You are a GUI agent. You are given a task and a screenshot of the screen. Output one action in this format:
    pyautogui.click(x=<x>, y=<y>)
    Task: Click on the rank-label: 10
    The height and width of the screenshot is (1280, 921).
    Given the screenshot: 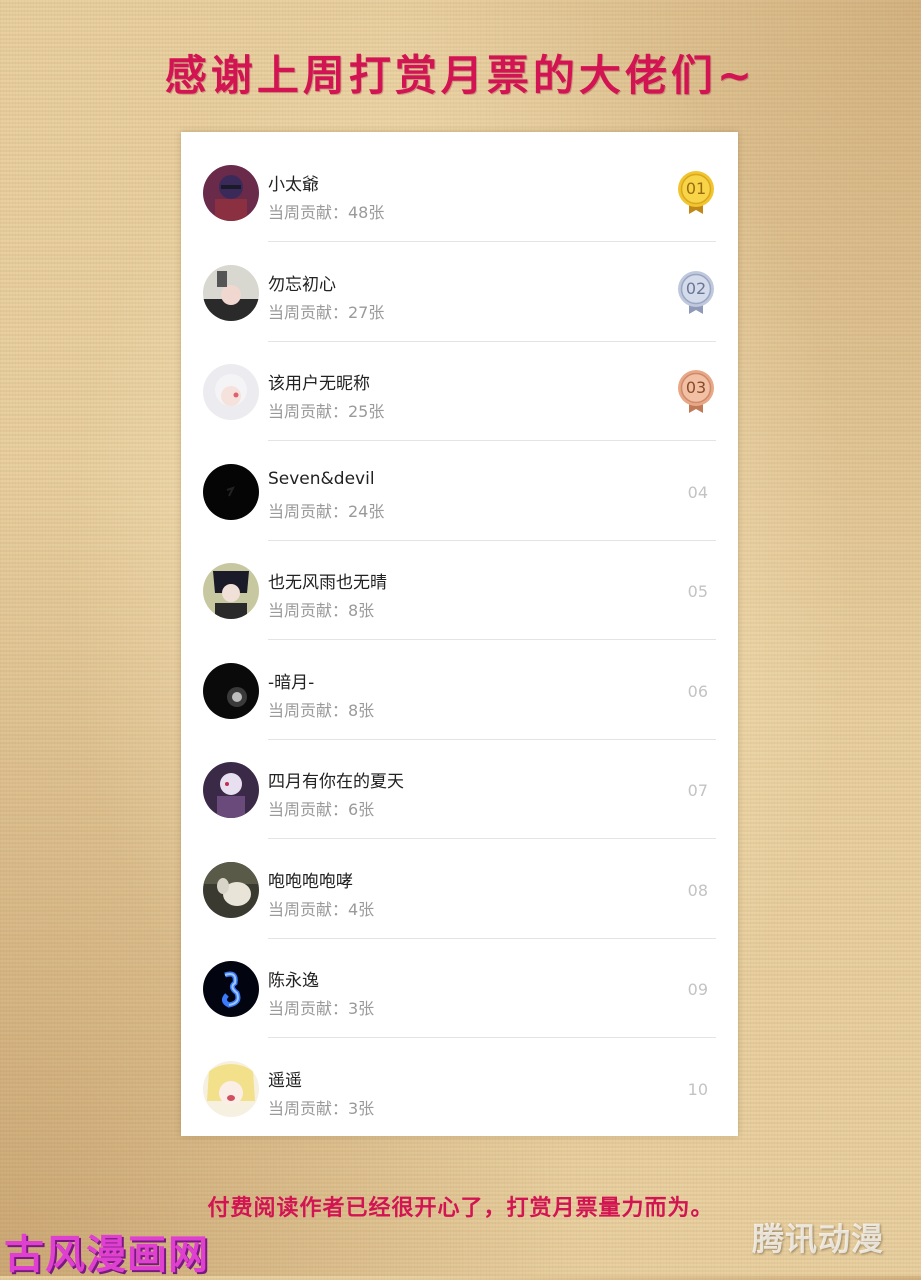 What is the action you would take?
    pyautogui.click(x=697, y=1089)
    